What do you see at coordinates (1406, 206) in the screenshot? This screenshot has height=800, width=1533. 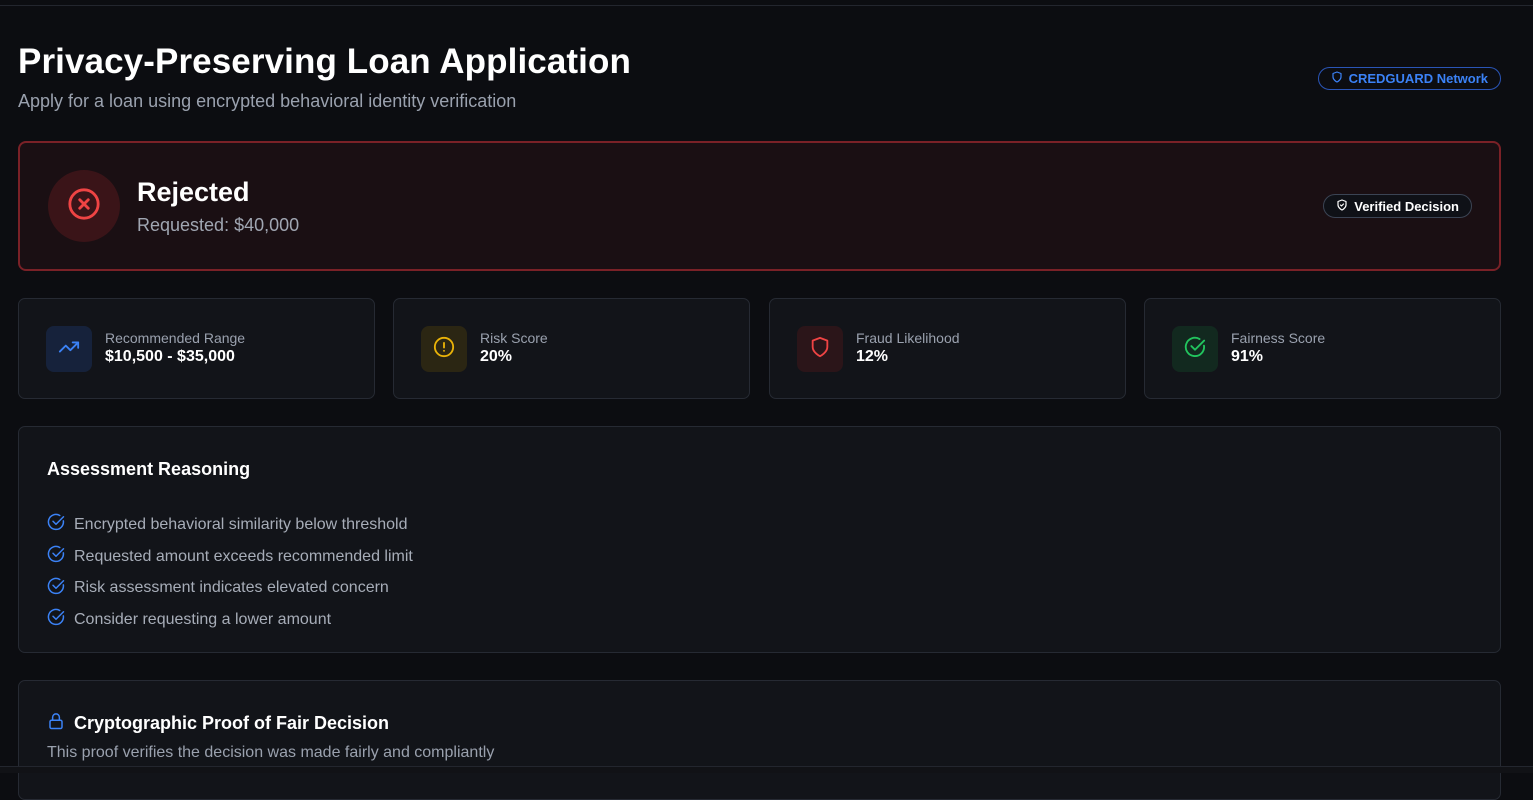 I see `verified-badge-label: Verified Decision` at bounding box center [1406, 206].